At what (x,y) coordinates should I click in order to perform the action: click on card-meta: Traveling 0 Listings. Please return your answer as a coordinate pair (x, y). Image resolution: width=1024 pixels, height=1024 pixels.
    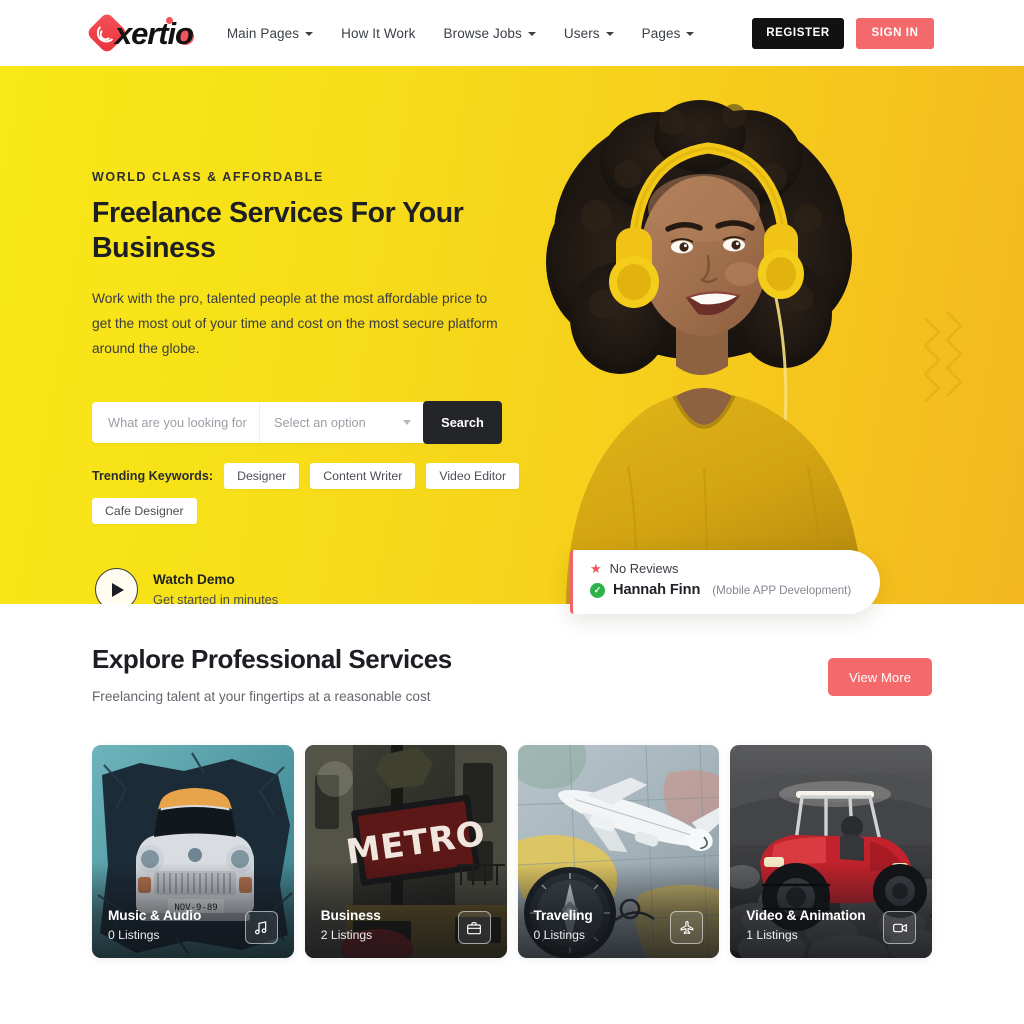
    Looking at the image, I should click on (563, 925).